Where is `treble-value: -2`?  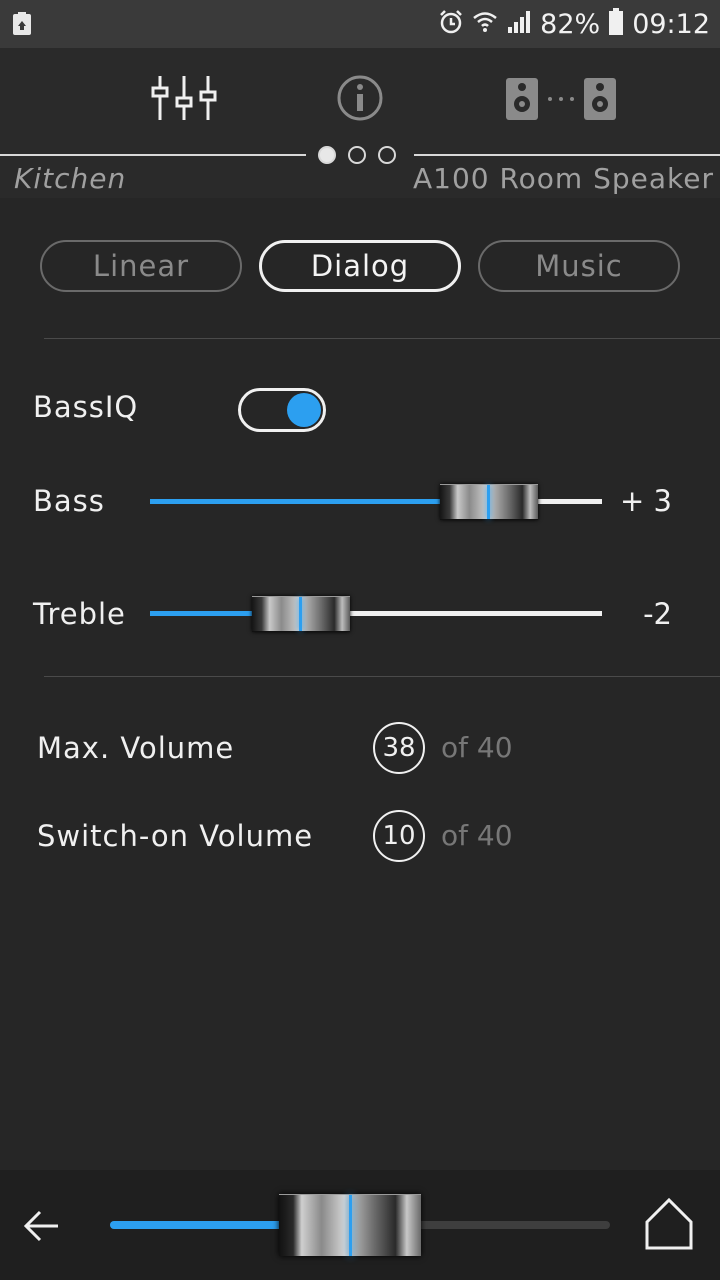
treble-value: -2 is located at coordinates (657, 614).